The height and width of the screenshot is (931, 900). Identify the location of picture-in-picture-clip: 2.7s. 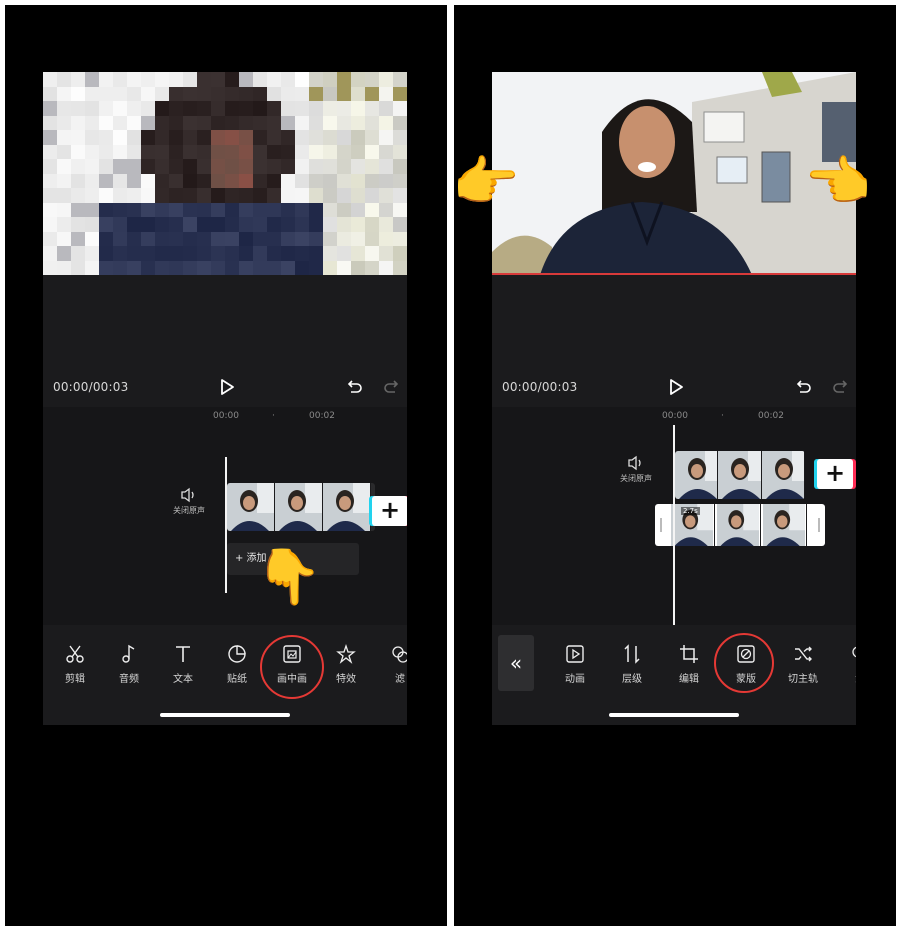
(740, 525).